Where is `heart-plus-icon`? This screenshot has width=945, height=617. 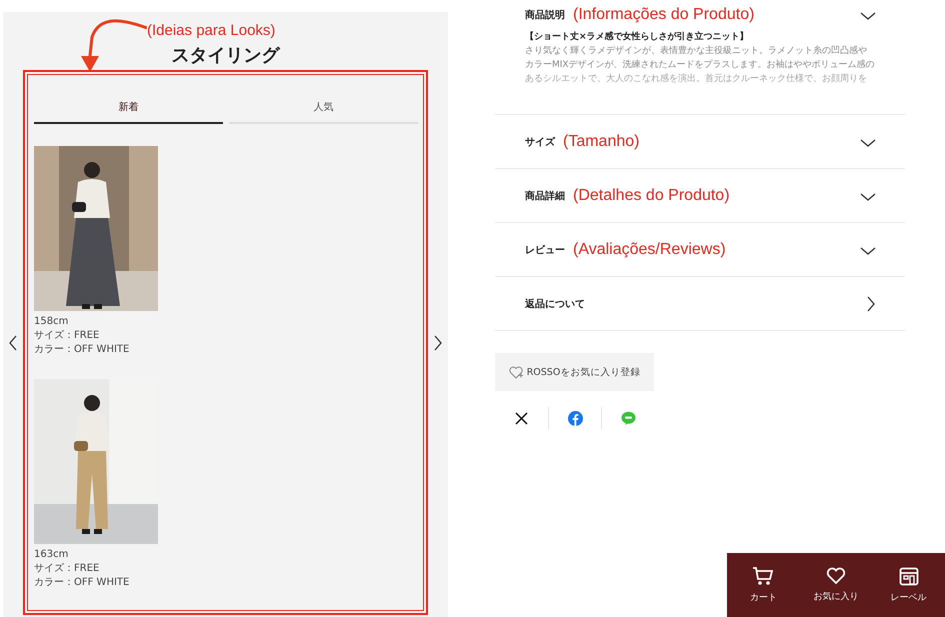
heart-plus-icon is located at coordinates (515, 372).